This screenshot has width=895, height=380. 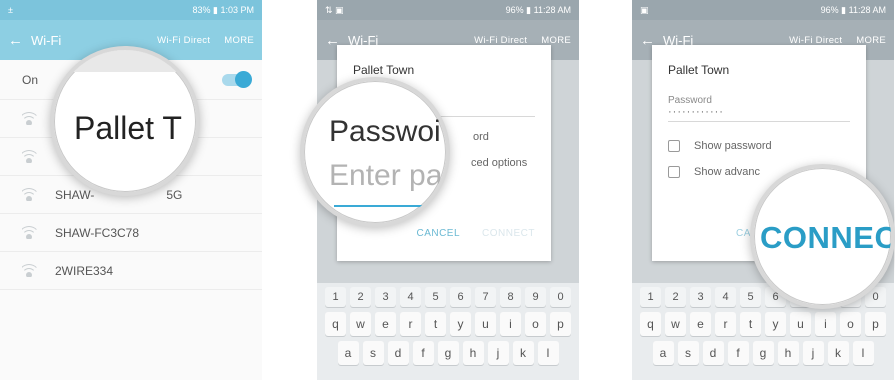 What do you see at coordinates (75, 194) in the screenshot?
I see `network-name: SHAW-` at bounding box center [75, 194].